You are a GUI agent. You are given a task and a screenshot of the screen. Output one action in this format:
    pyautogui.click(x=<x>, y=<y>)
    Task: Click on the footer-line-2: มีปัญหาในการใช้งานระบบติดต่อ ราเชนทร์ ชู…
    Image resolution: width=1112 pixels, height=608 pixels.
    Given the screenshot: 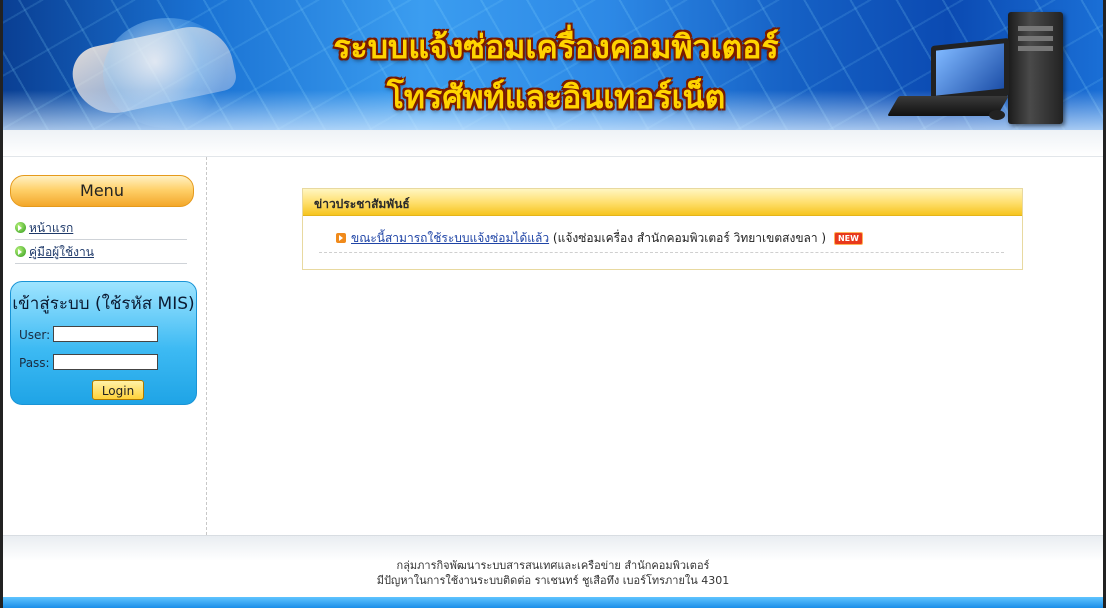 What is the action you would take?
    pyautogui.click(x=553, y=580)
    